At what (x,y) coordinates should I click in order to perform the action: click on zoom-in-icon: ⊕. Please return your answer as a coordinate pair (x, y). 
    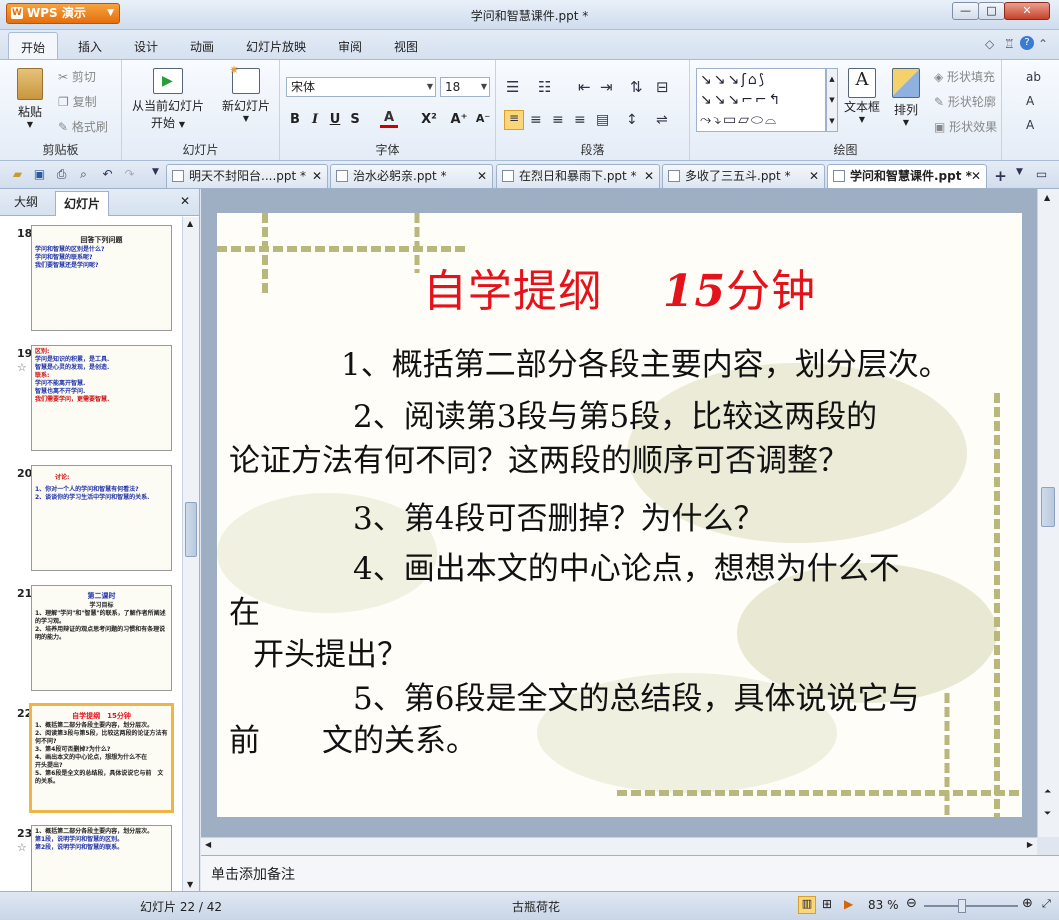
    Looking at the image, I should click on (1027, 903).